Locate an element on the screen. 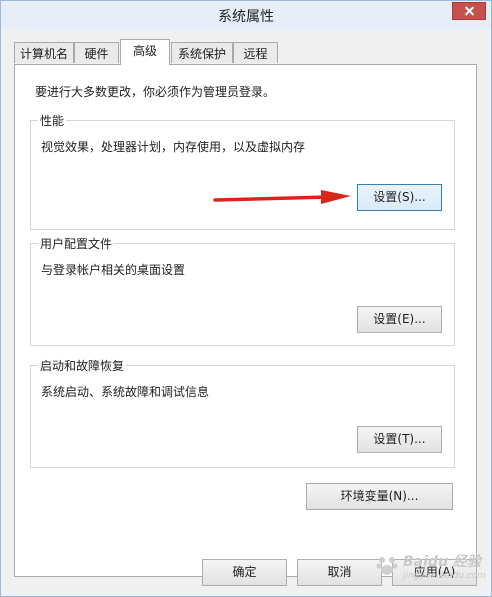  user-profiles-title: 用户配置文件 is located at coordinates (76, 243).